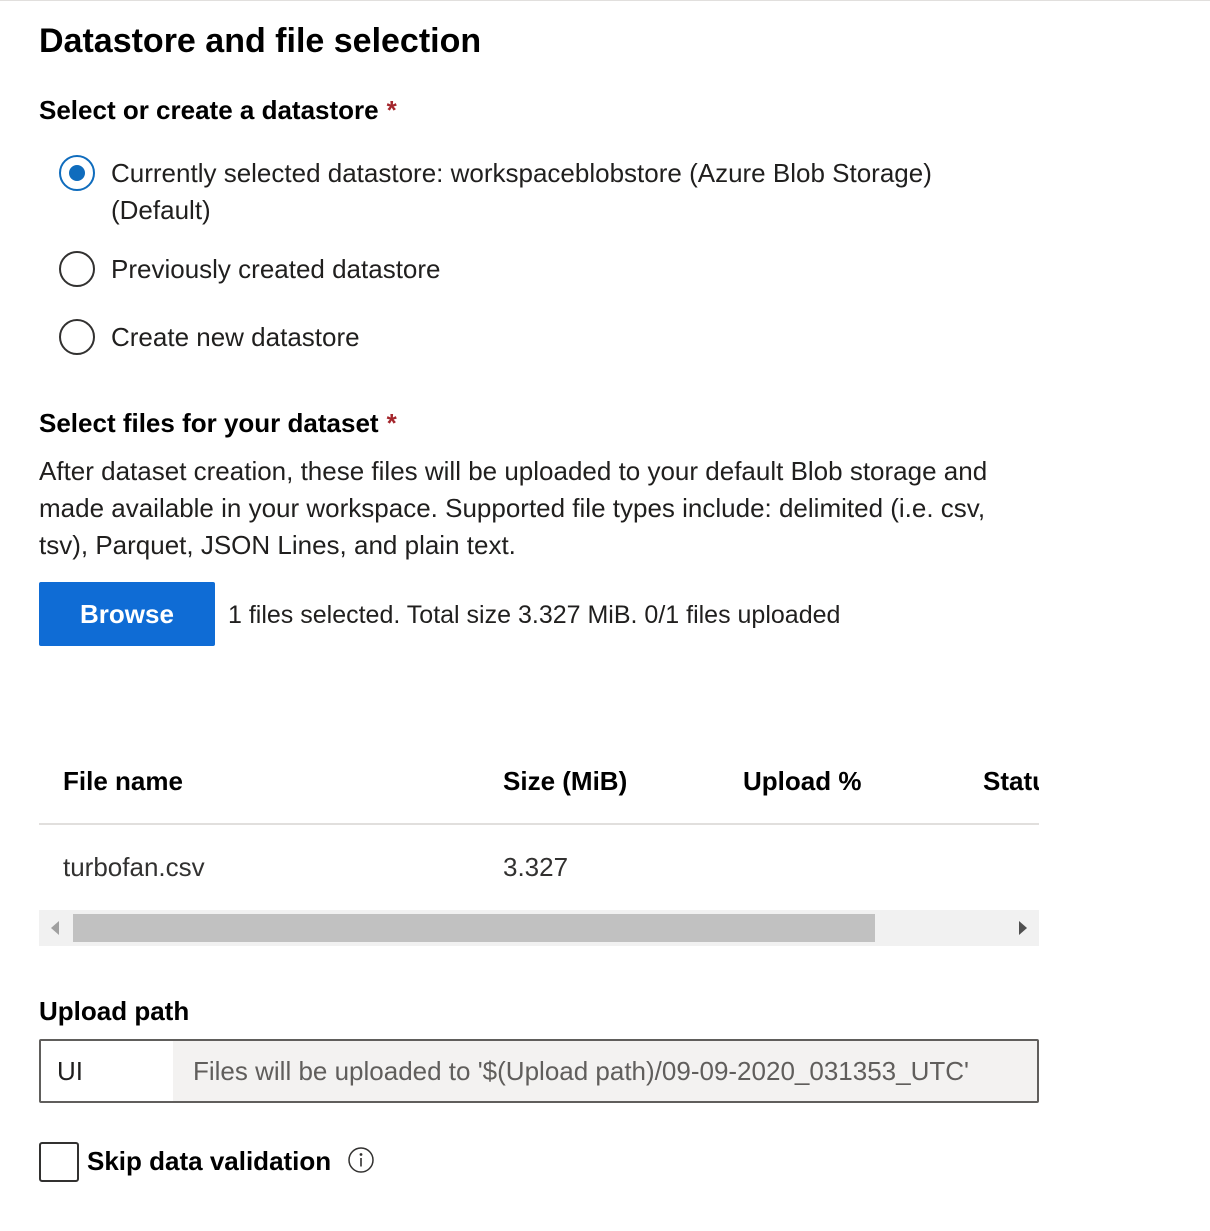 The width and height of the screenshot is (1210, 1231). What do you see at coordinates (209, 1161) in the screenshot?
I see `skip-validation-label: Skip data validation` at bounding box center [209, 1161].